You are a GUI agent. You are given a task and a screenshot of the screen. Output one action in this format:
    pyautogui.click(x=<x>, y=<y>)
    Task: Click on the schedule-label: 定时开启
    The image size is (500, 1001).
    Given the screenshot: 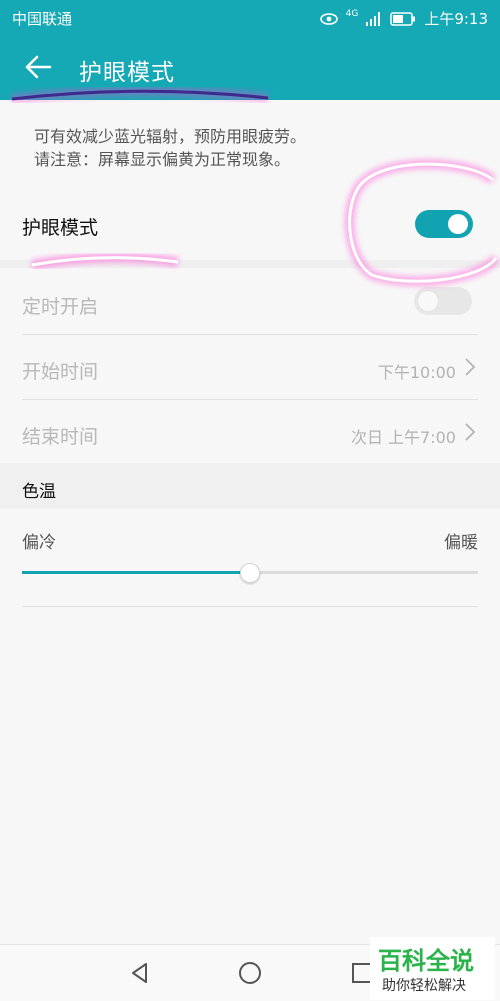 What is the action you would take?
    pyautogui.click(x=60, y=307)
    